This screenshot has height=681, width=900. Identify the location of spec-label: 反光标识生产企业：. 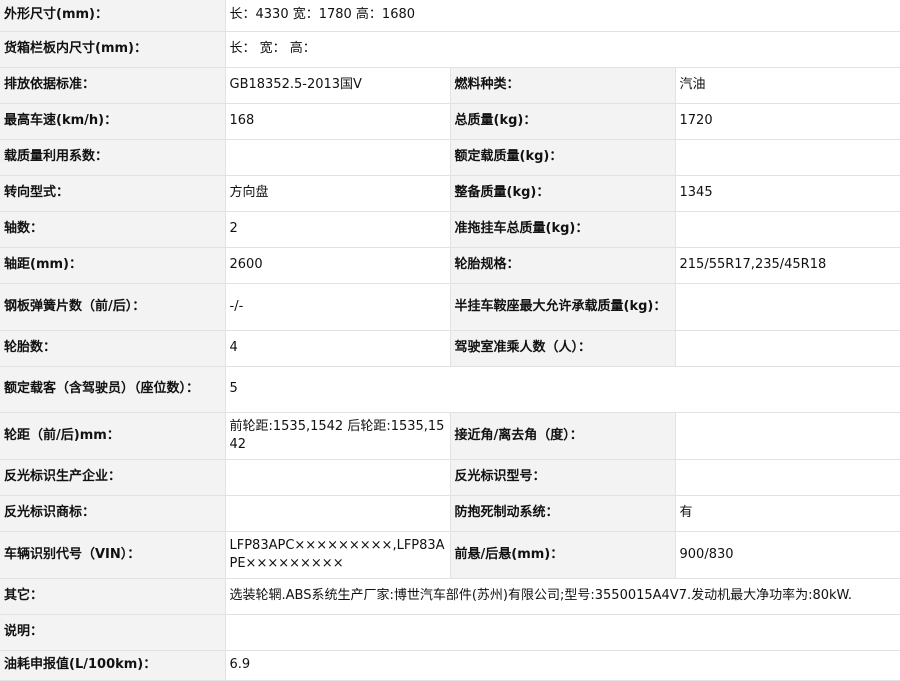
(113, 477).